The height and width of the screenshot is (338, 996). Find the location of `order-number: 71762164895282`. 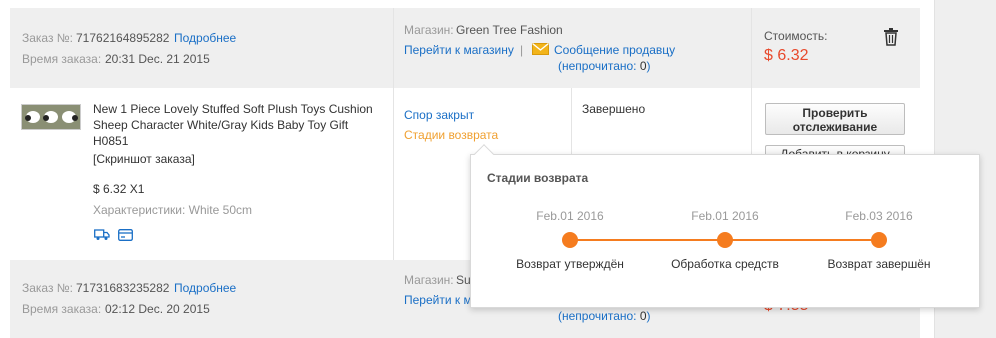

order-number: 71762164895282 is located at coordinates (123, 38).